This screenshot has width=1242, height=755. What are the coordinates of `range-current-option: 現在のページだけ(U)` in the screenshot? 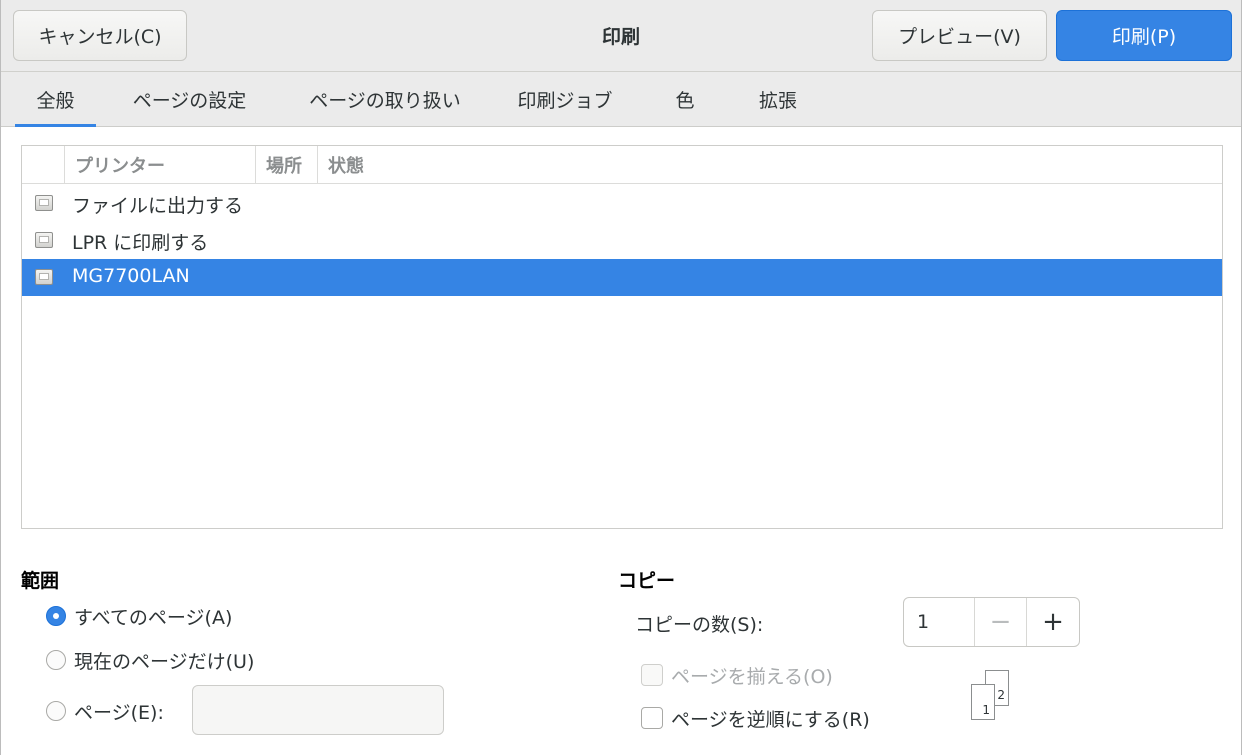 It's located at (150, 660).